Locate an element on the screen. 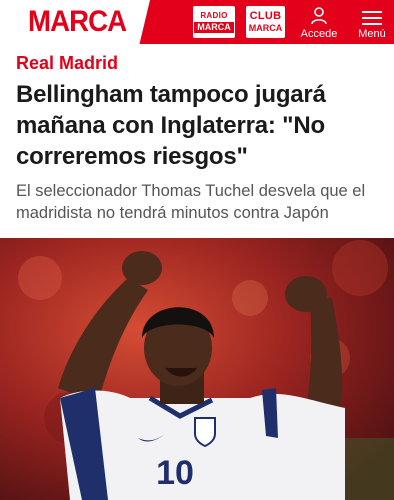 This screenshot has height=500, width=394. club-marca-link: CLUB MARCA is located at coordinates (265, 22).